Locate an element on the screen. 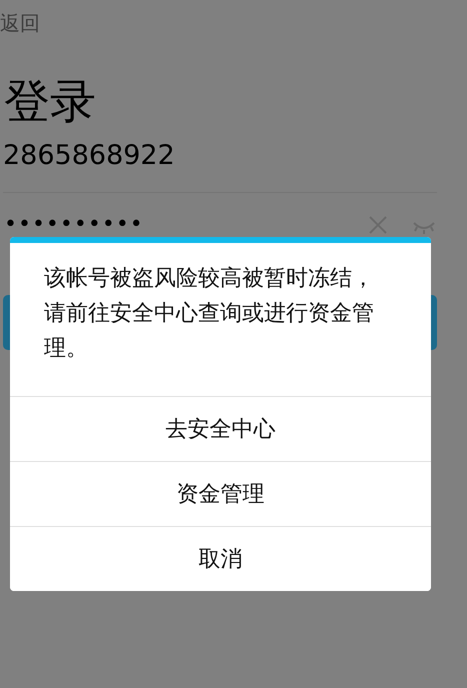 Image resolution: width=467 pixels, height=688 pixels. page-title: 登录 is located at coordinates (50, 102).